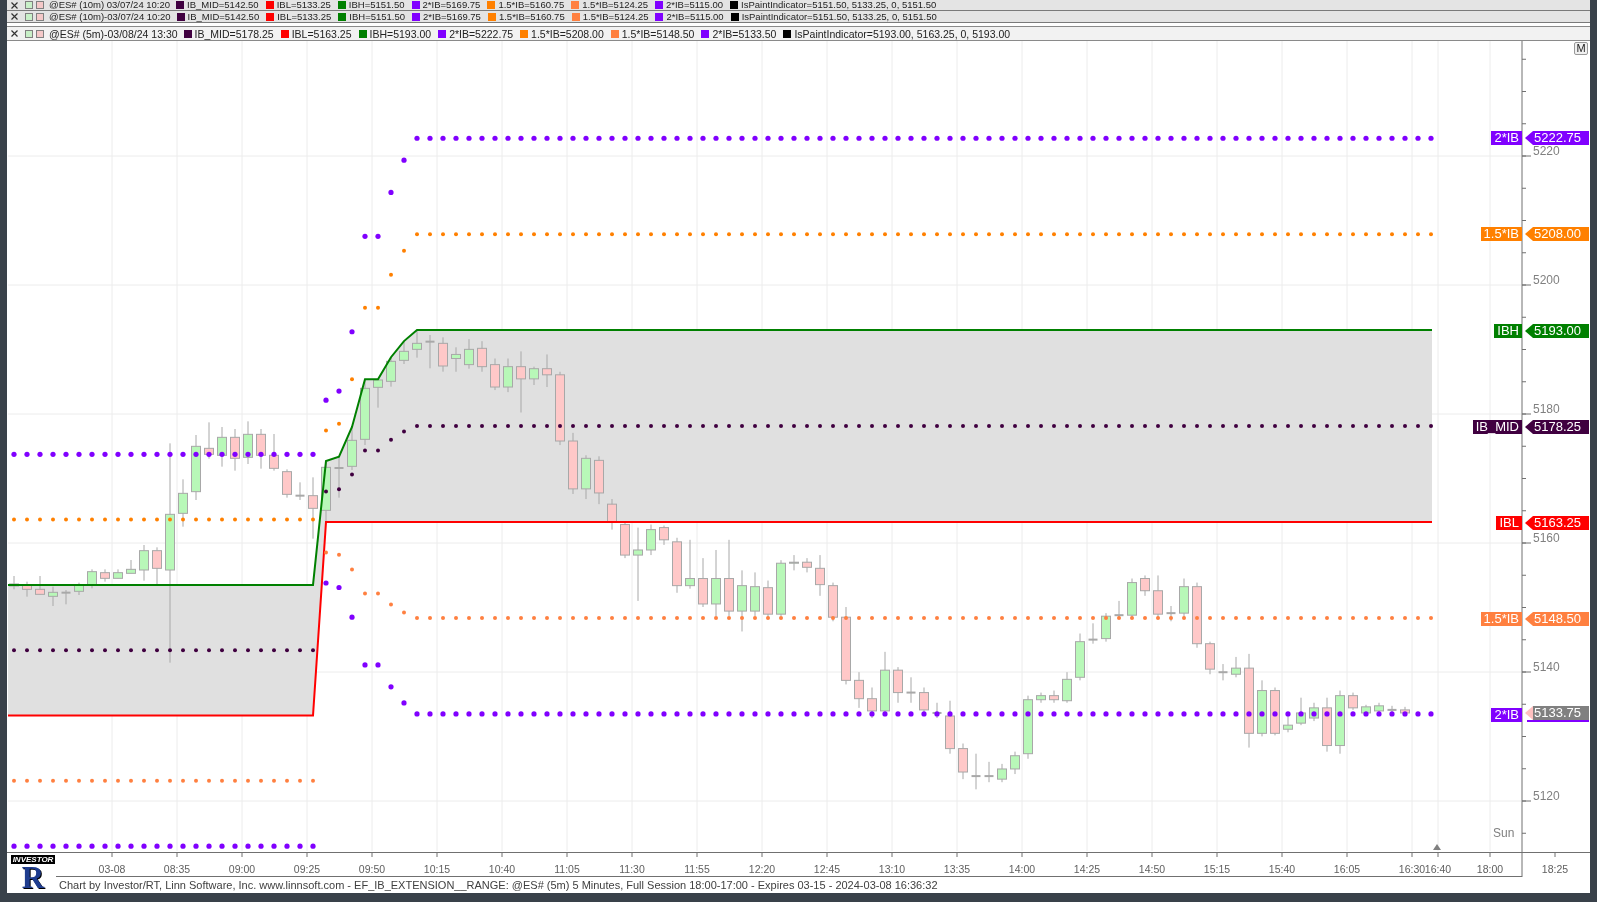  I want to click on price-label: 5160, so click(1546, 537).